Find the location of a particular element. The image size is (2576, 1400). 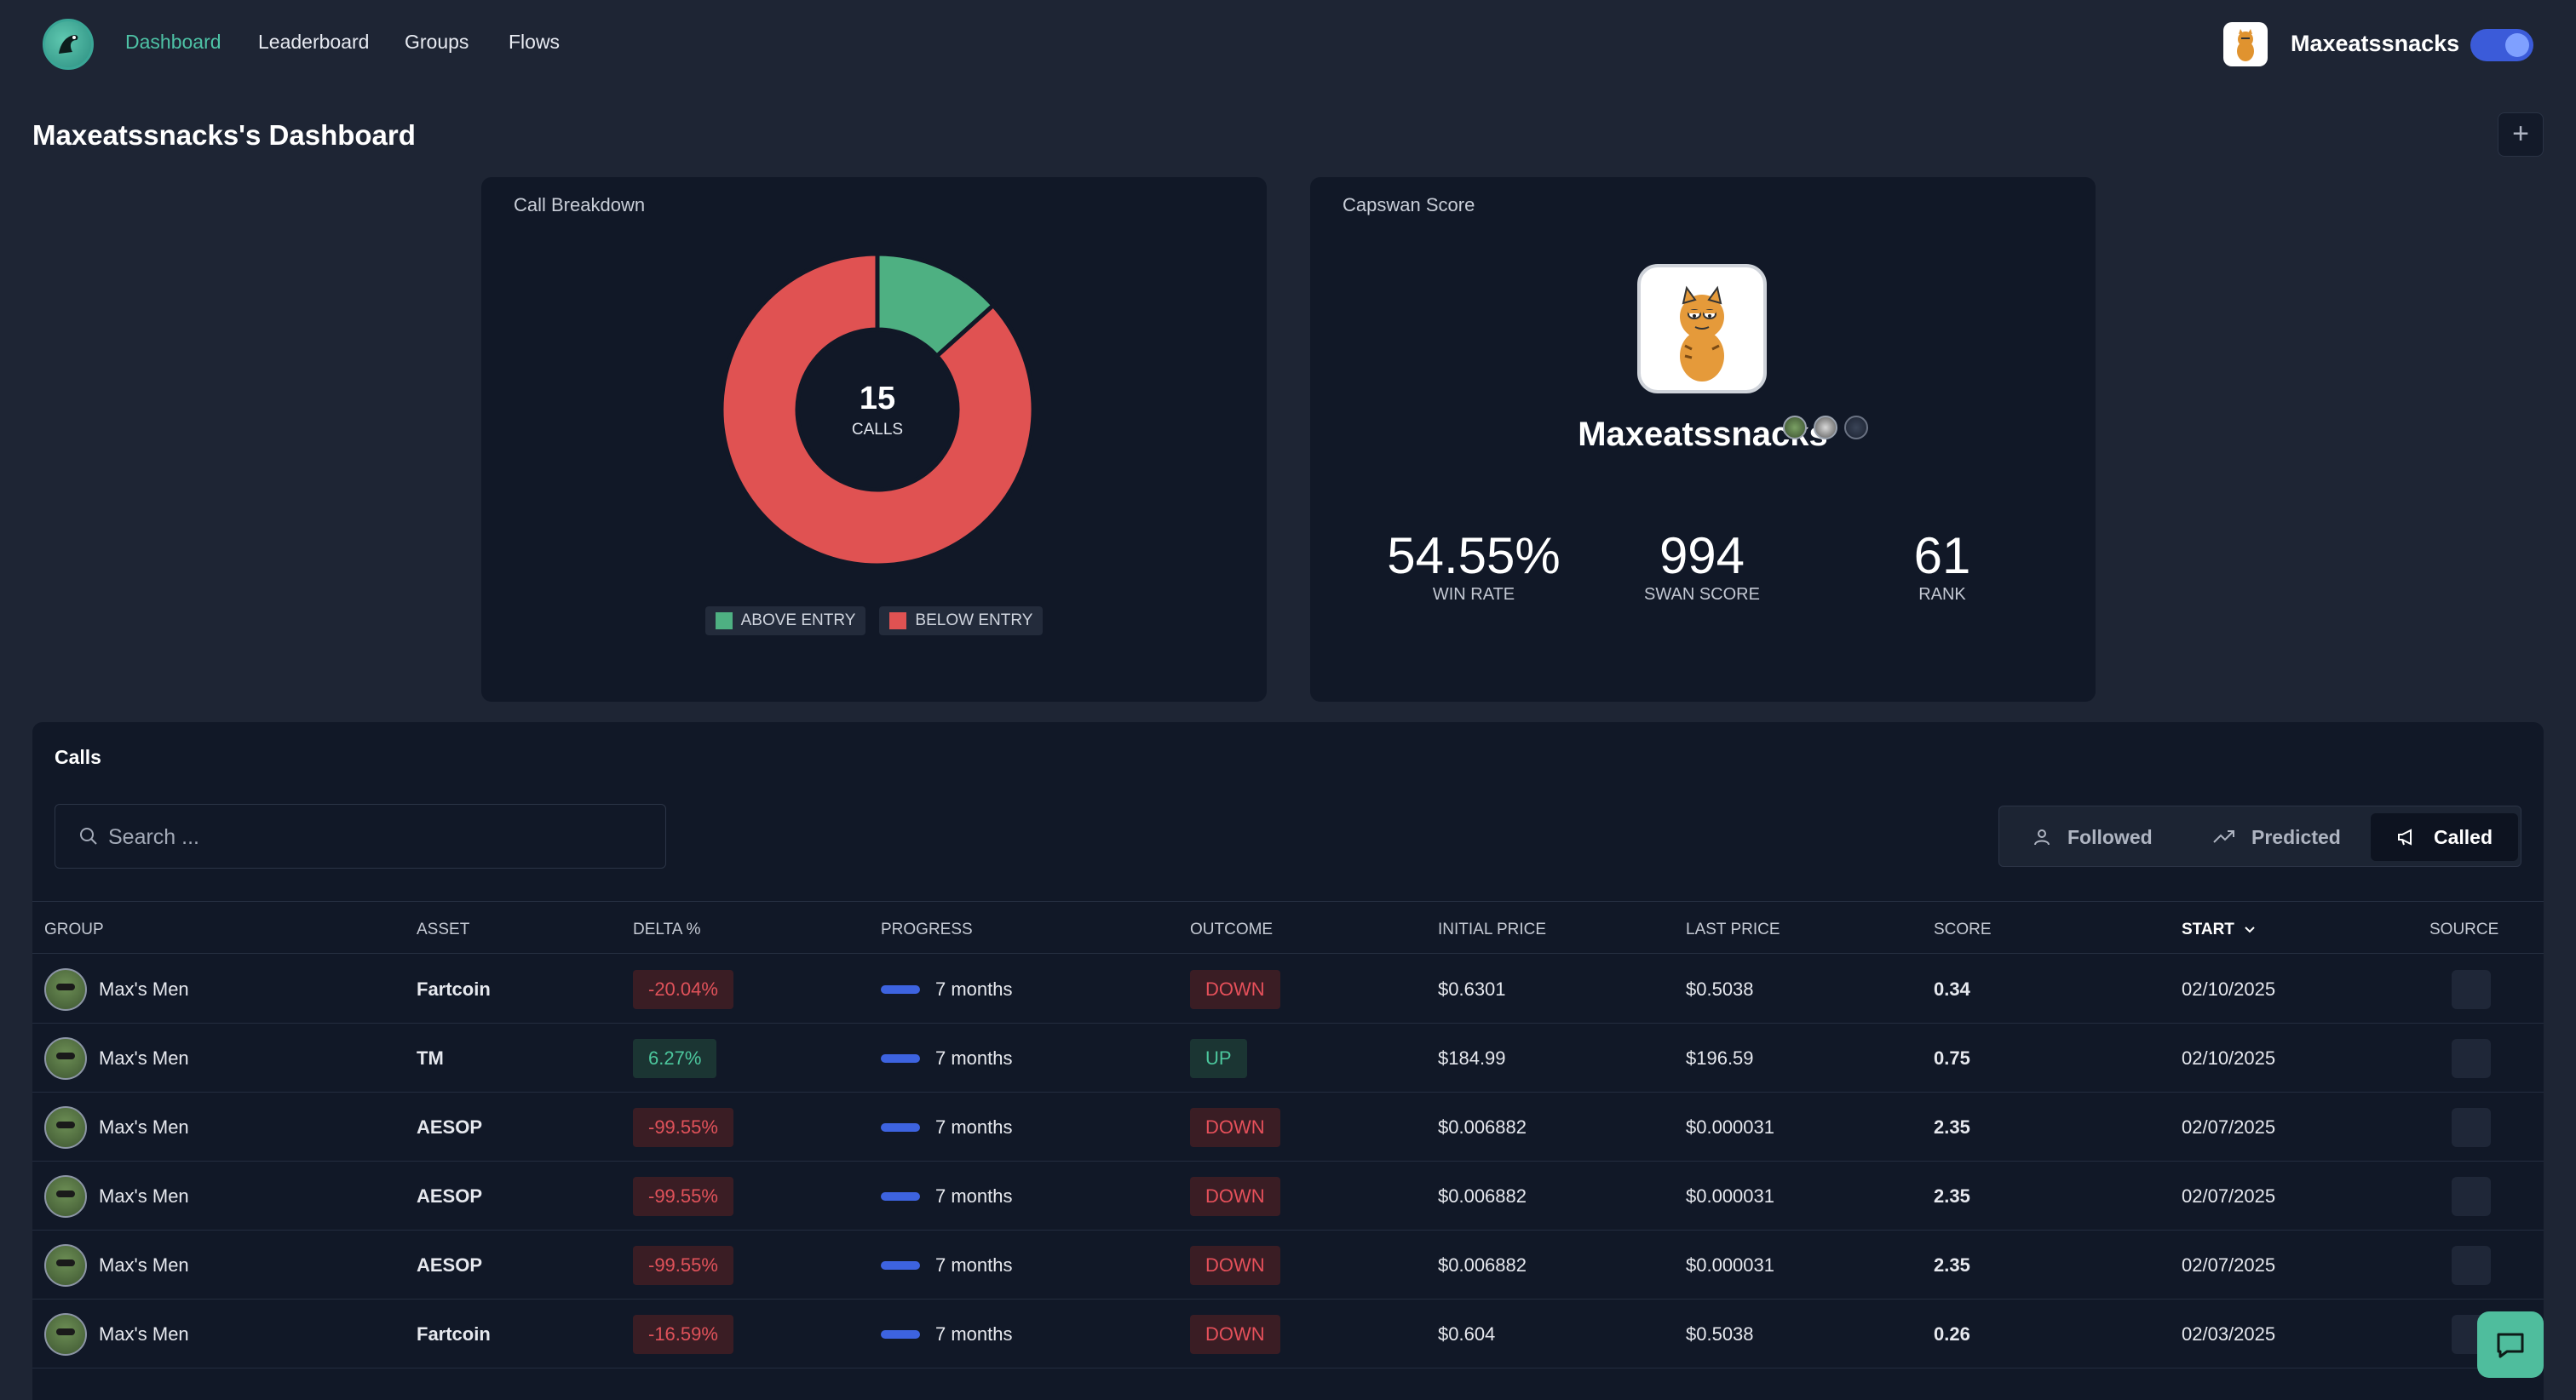

filter-predicted: Predicted is located at coordinates (2276, 837).